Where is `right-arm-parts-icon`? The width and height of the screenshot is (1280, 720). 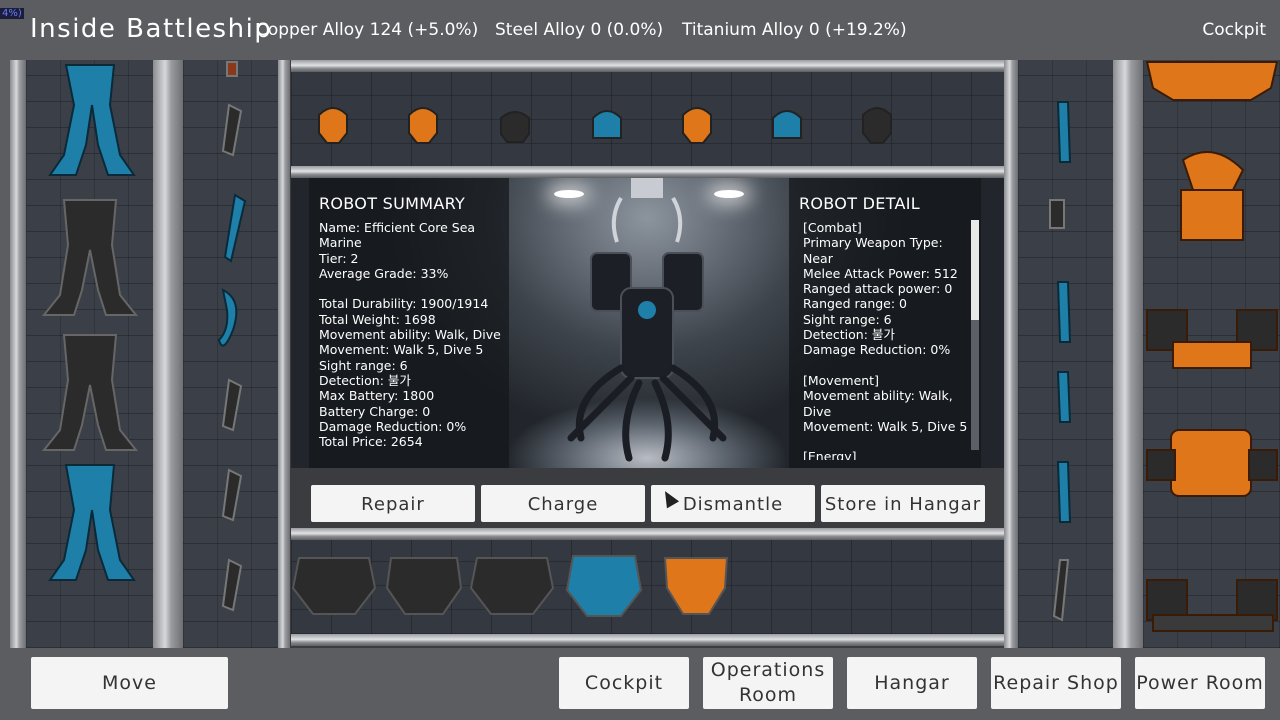 right-arm-parts-icon is located at coordinates (1065, 354).